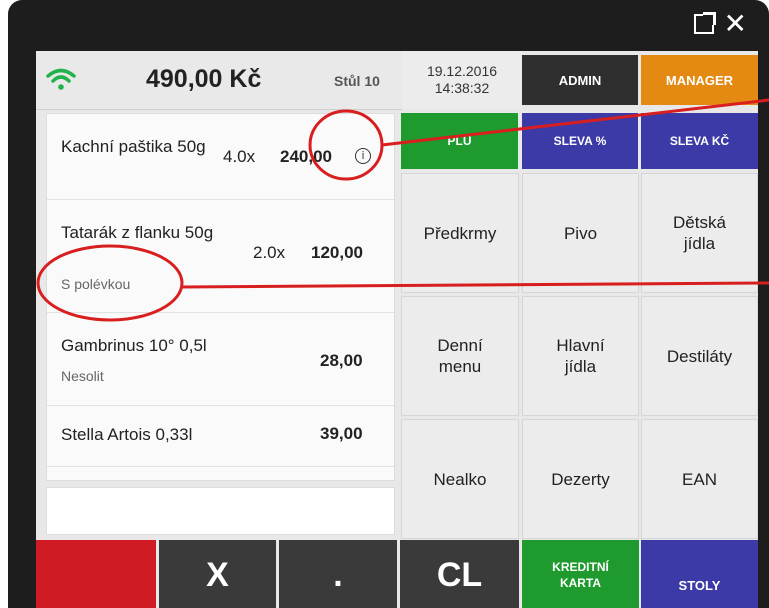 This screenshot has height=608, width=769. I want to click on datetime: 19.12.2016 14:38:32, so click(462, 80).